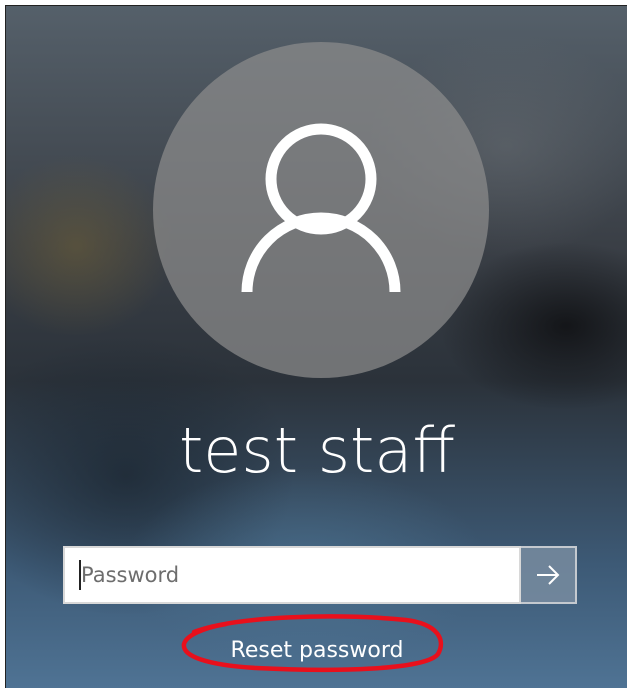  I want to click on text-caret, so click(80, 575).